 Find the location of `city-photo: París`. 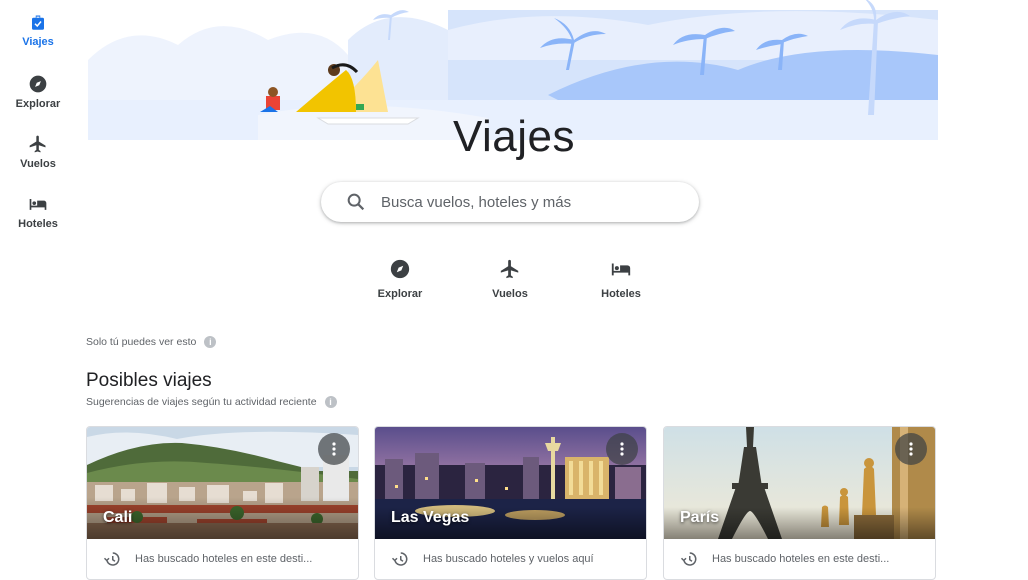

city-photo: París is located at coordinates (799, 483).